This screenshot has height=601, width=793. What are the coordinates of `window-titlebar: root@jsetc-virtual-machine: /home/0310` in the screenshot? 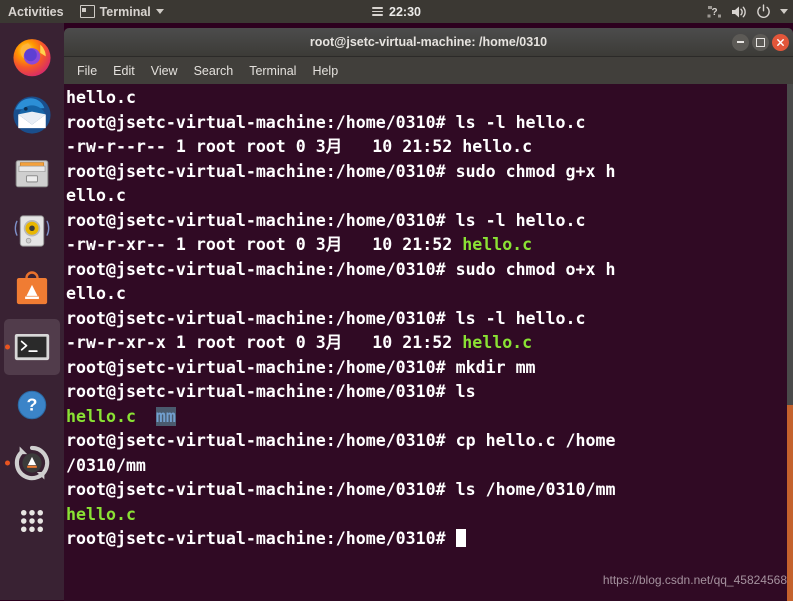 It's located at (428, 42).